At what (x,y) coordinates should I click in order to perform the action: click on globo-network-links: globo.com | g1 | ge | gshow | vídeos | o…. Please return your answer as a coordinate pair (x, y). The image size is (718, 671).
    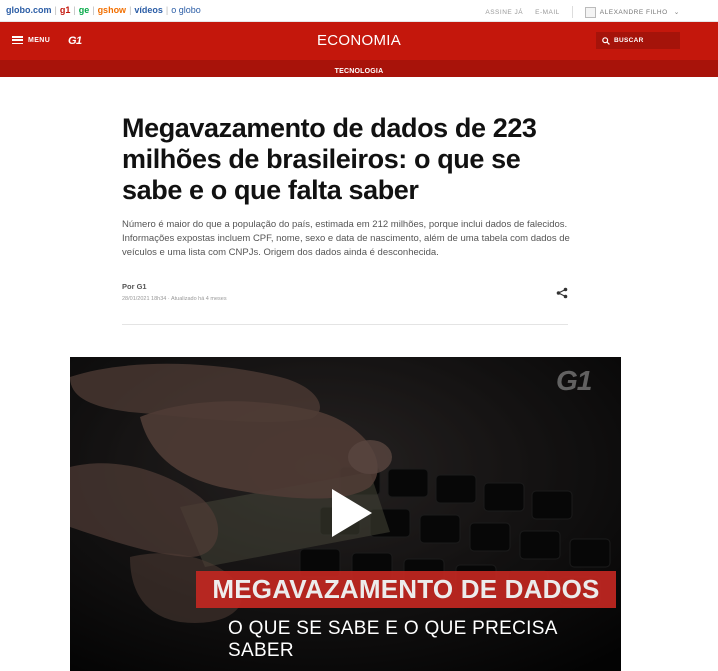
    Looking at the image, I should click on (103, 10).